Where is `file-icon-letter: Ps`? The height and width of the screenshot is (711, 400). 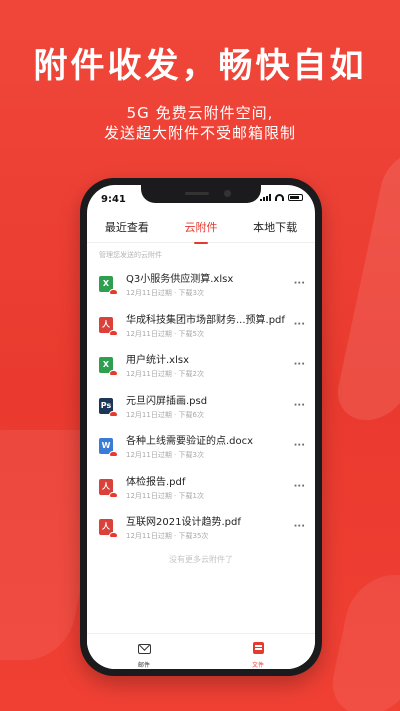
file-icon-letter: Ps is located at coordinates (106, 405).